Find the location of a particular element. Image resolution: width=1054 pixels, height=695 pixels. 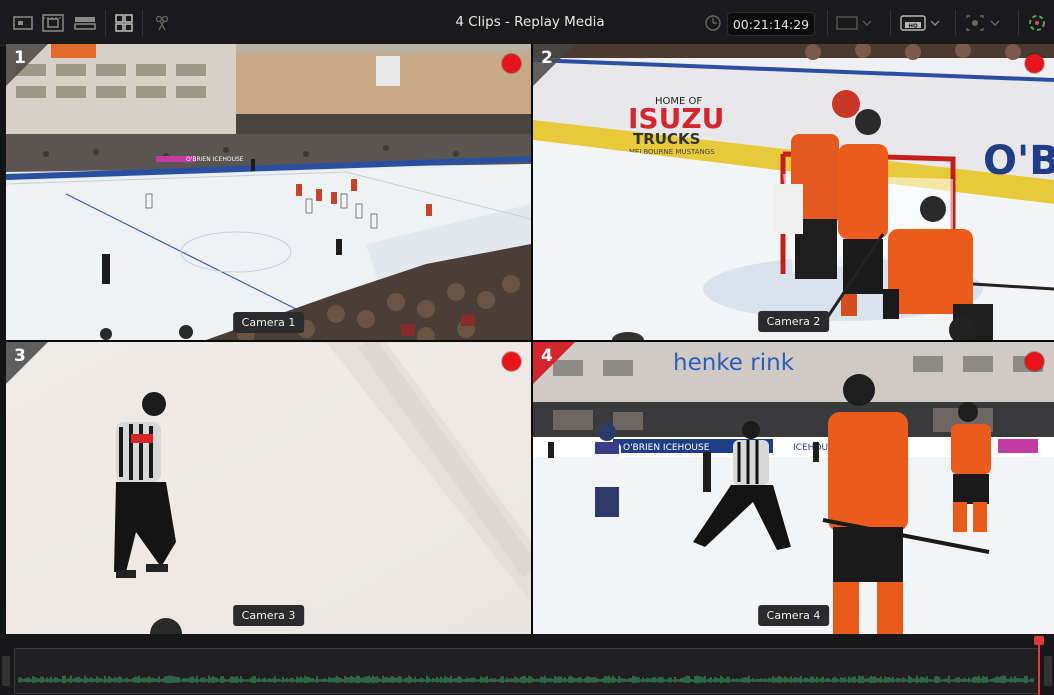

layout-dropdown is located at coordinates (854, 23).